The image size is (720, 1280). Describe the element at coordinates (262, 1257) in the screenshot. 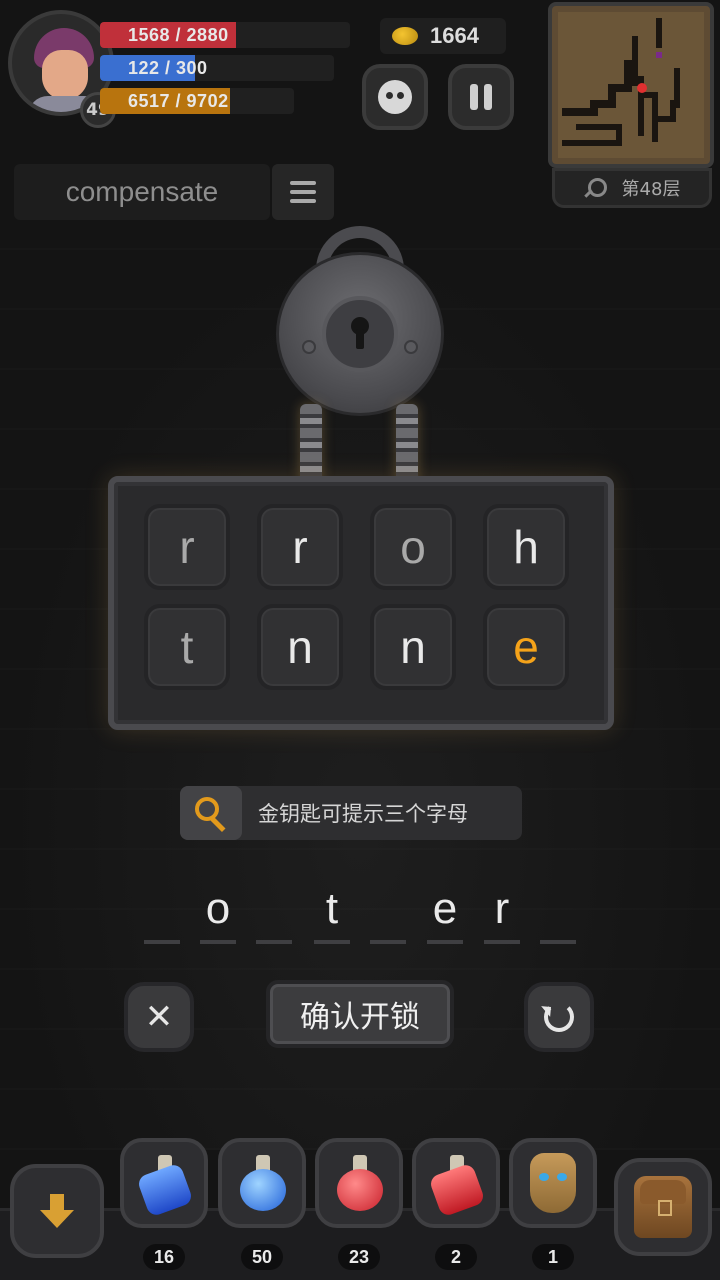

I see `item-count: 50` at that location.